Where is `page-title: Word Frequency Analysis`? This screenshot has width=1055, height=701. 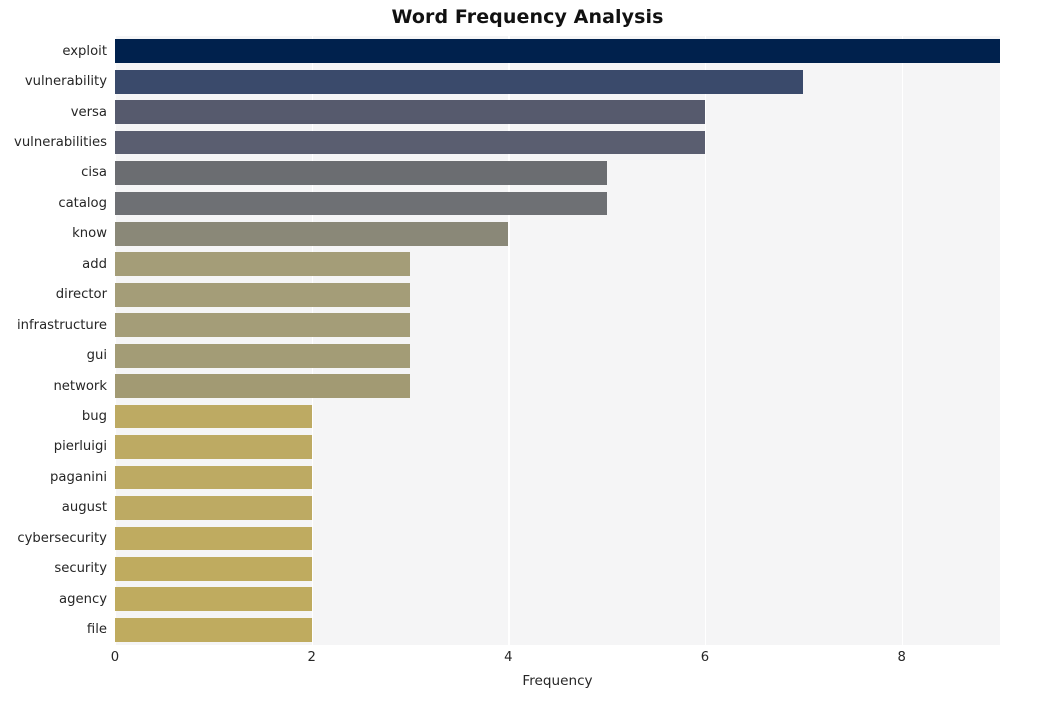
page-title: Word Frequency Analysis is located at coordinates (527, 17).